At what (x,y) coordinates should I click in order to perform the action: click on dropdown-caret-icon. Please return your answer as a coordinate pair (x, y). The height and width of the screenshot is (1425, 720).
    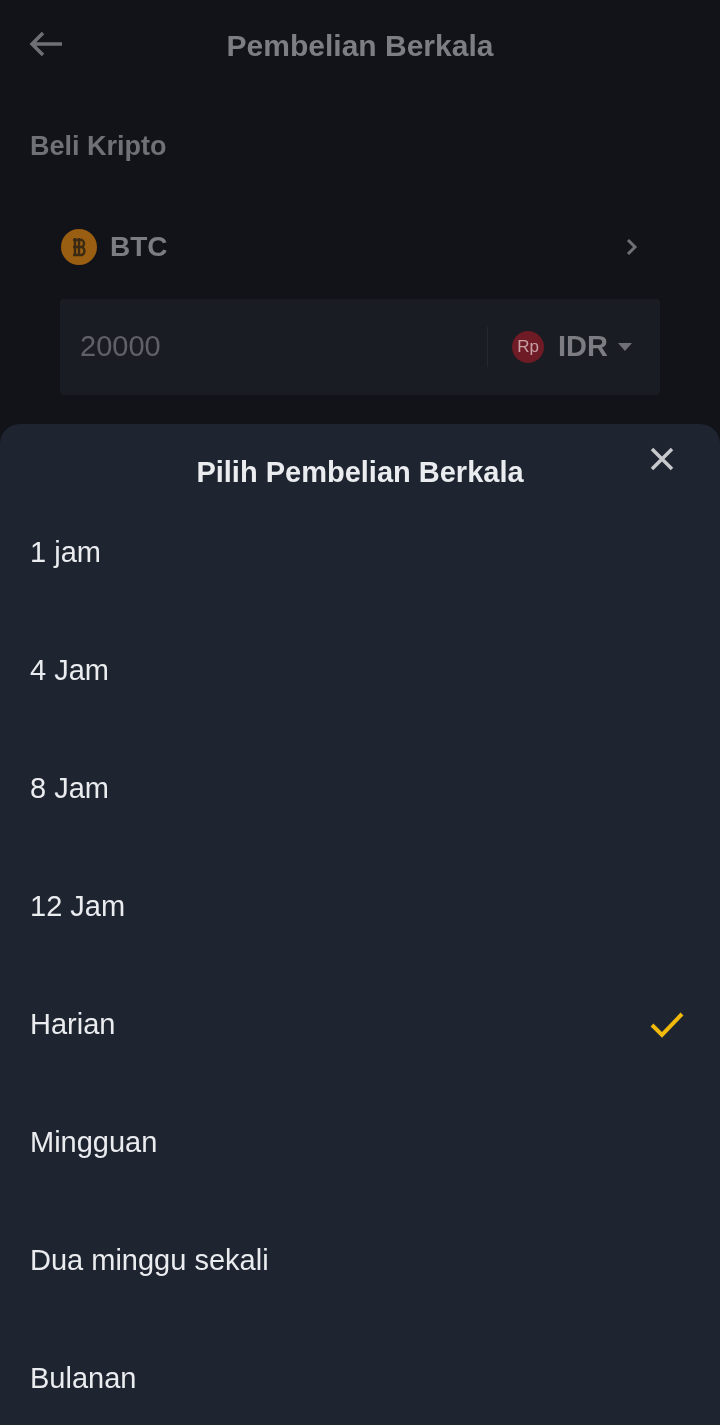
    Looking at the image, I should click on (625, 346).